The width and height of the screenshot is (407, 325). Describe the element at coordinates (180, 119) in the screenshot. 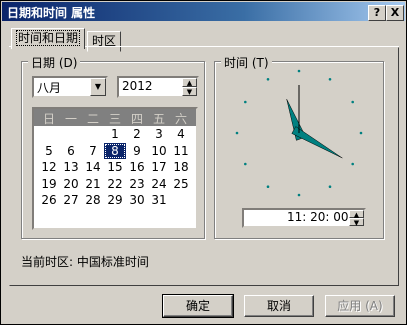

I see `weekday-label: 六` at that location.